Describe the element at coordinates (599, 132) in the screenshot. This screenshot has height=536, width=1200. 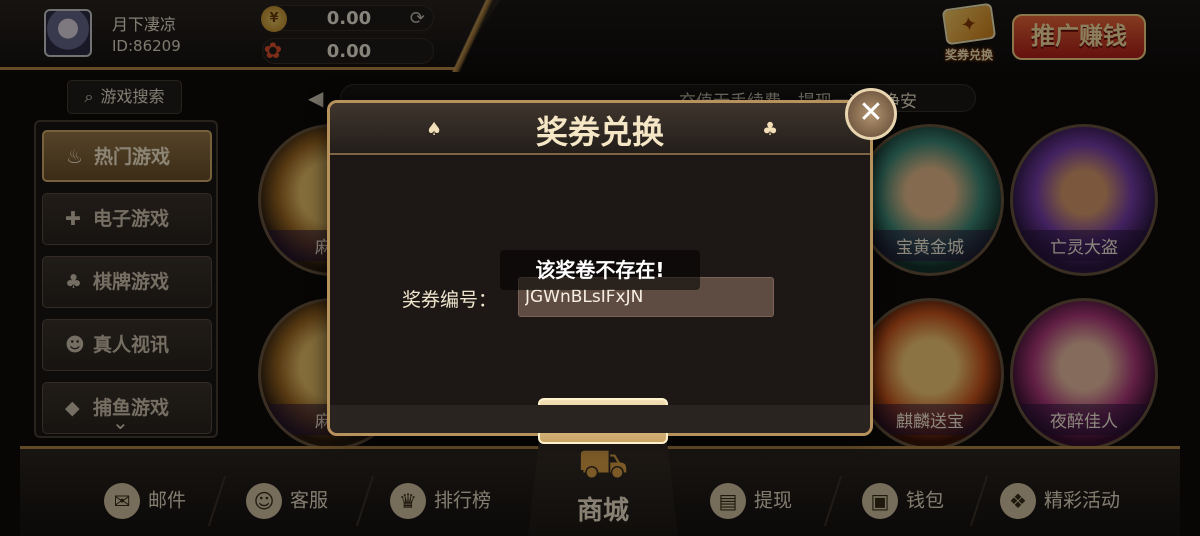
I see `dialog-title: 奖券兑换` at that location.